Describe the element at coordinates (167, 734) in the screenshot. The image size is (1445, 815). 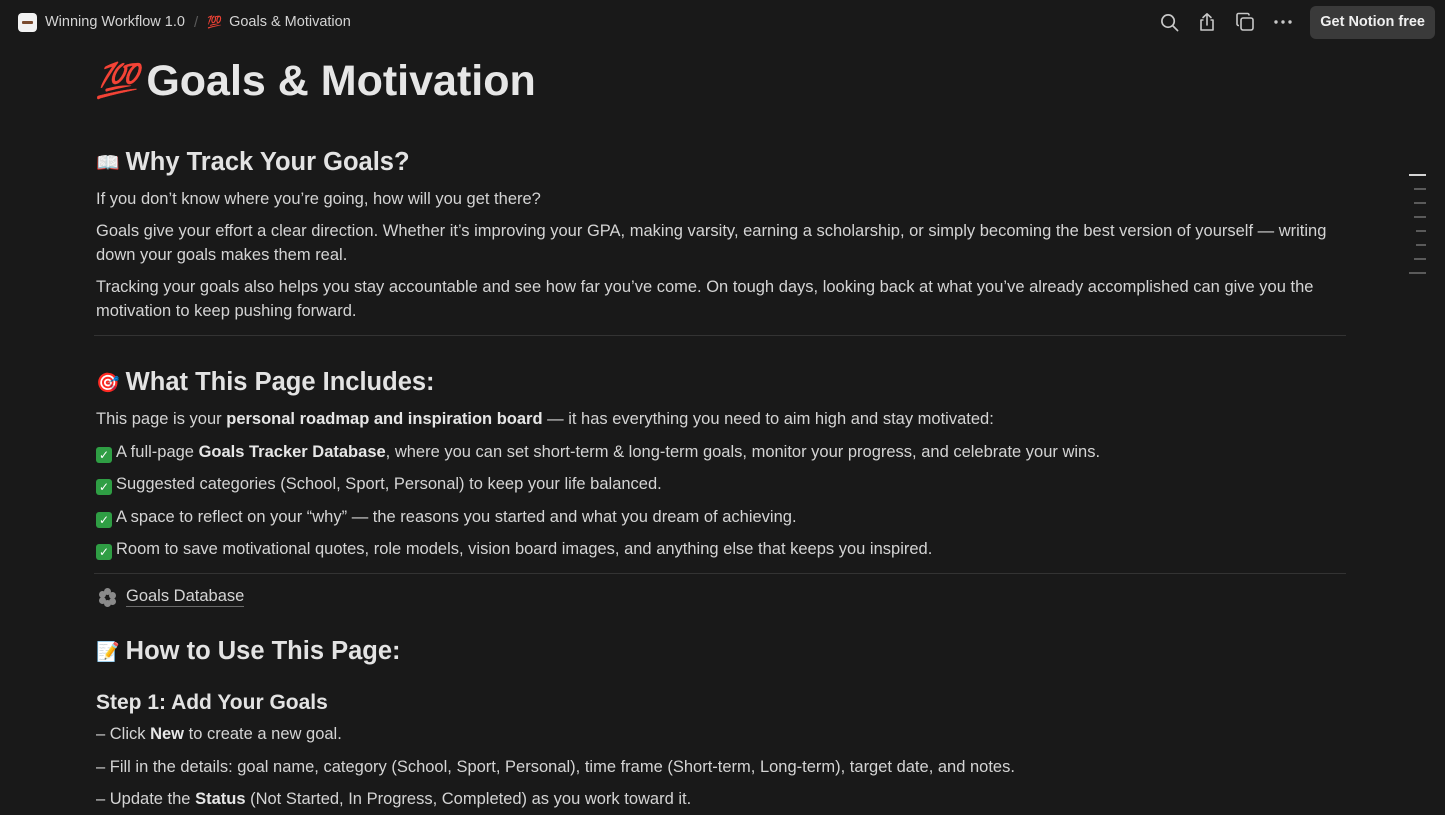
I see `item-bold: New` at that location.